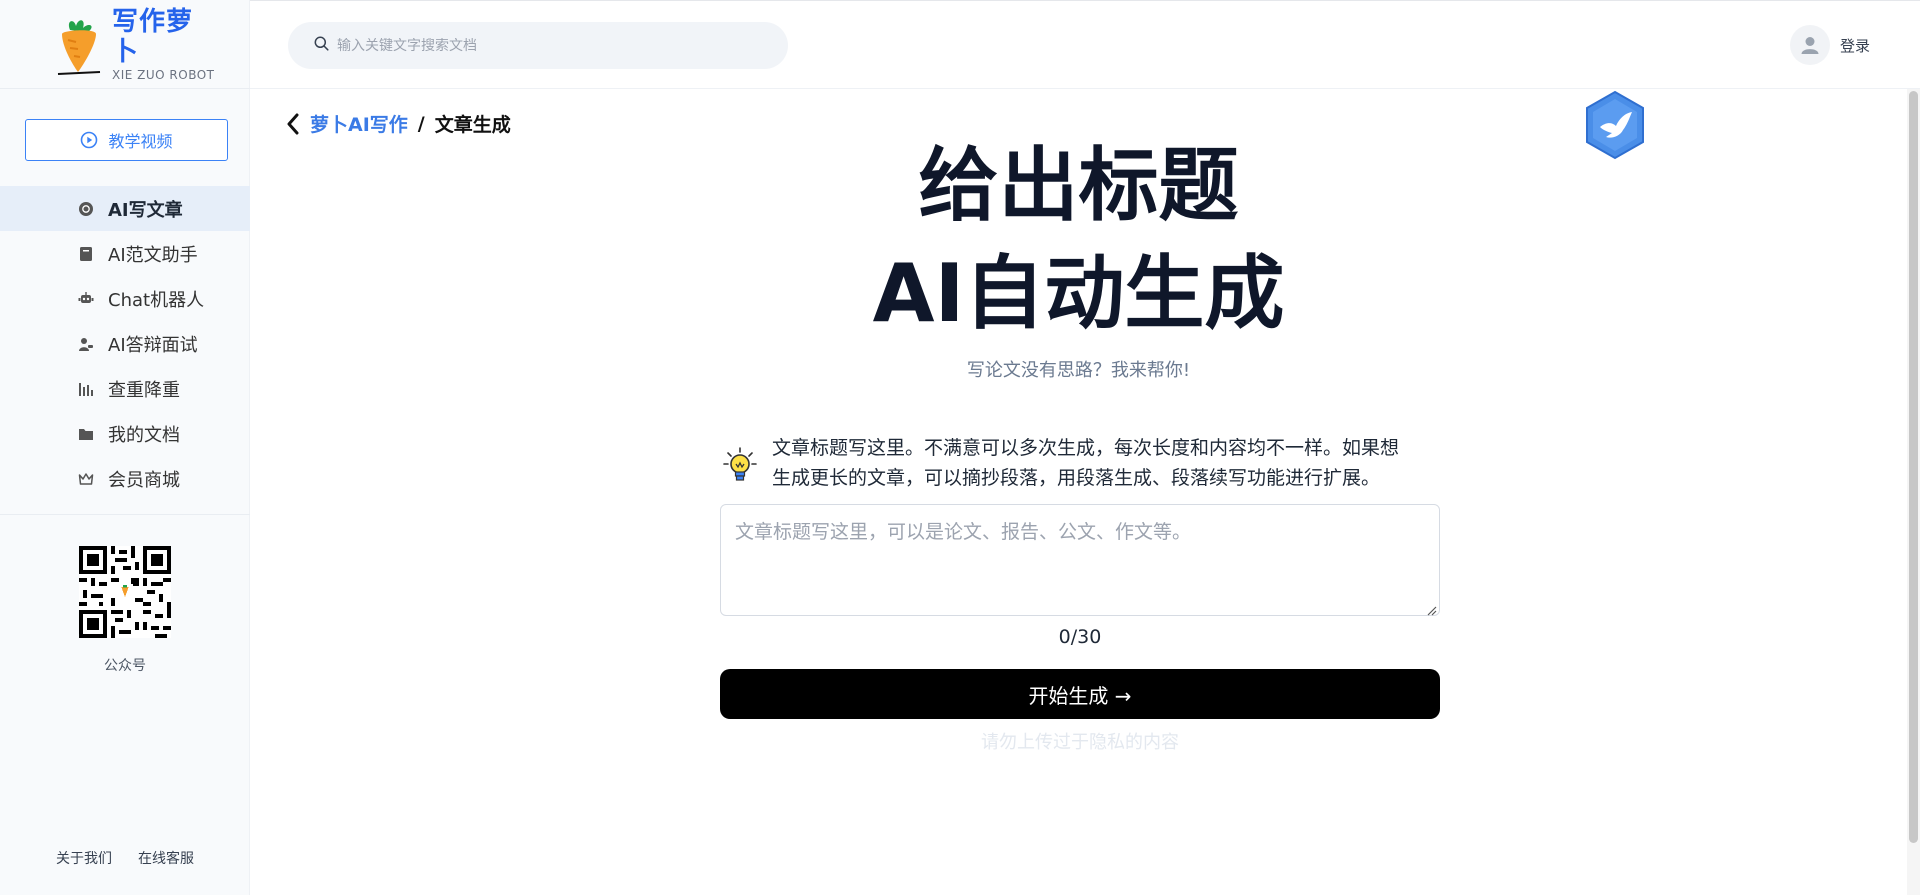 The height and width of the screenshot is (895, 1920). Describe the element at coordinates (1085, 44) in the screenshot. I see `top-bar: 登录` at that location.